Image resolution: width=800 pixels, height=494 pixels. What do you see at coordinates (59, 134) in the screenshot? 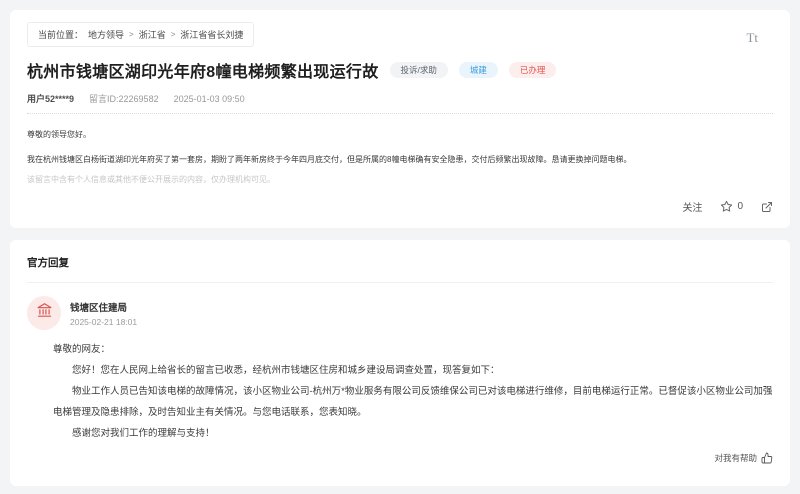
I see `message-paragraph: 尊敬的领导您好。` at bounding box center [59, 134].